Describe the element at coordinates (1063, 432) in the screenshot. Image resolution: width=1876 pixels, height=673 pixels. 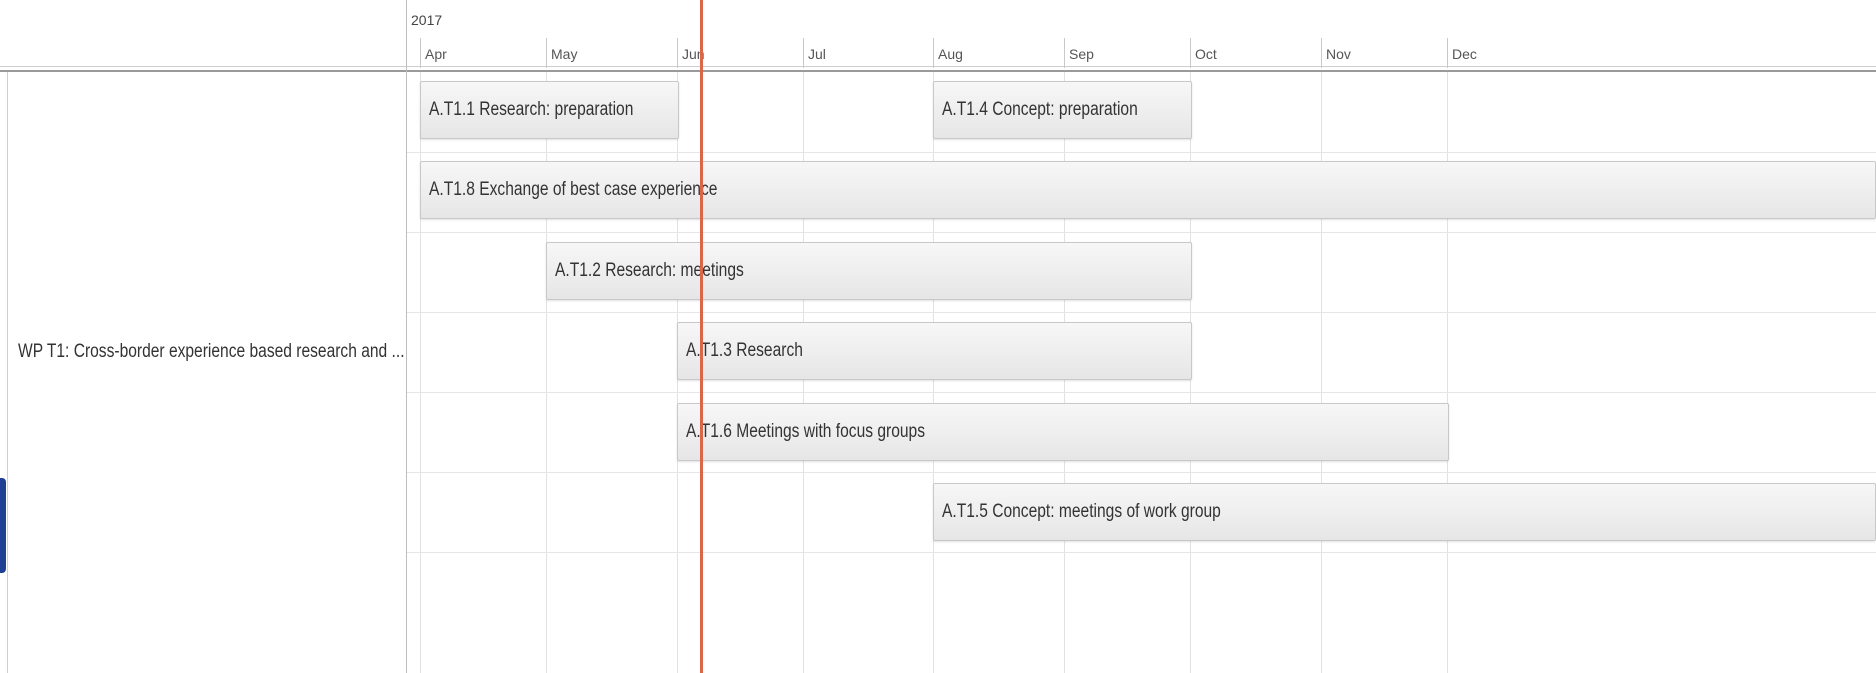
I see `task-bar-at1-6: A.T1.6 Meetings with focus groups` at that location.